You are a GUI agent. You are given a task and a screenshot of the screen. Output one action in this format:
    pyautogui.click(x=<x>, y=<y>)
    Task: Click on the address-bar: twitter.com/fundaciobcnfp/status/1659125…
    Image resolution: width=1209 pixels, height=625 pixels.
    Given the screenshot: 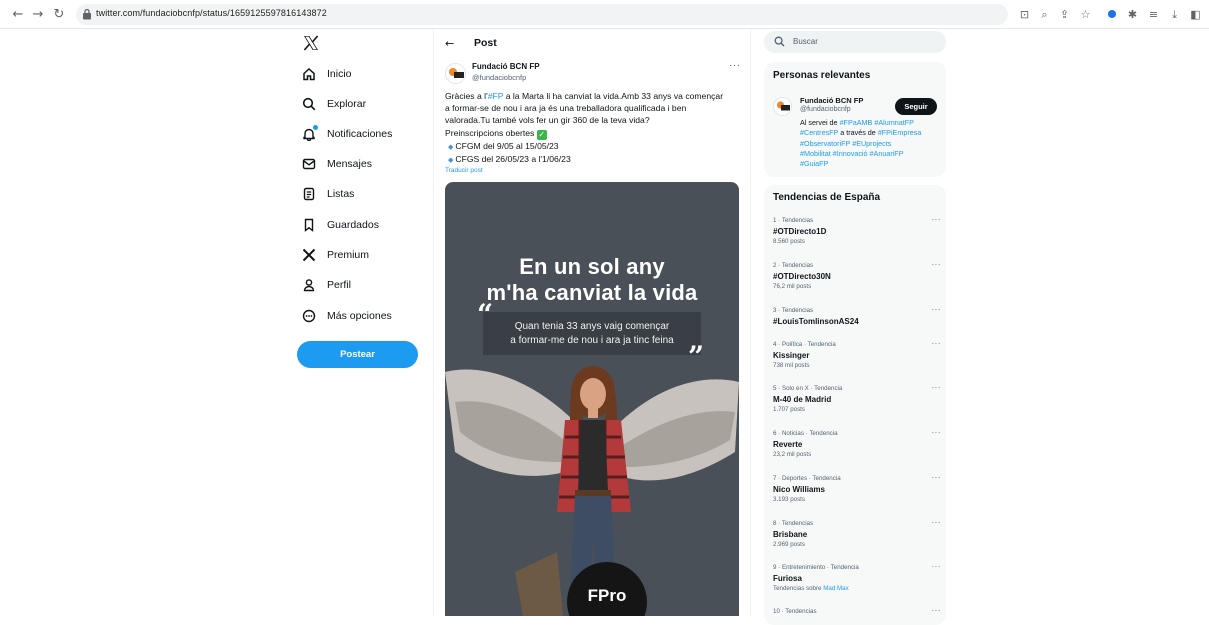 What is the action you would take?
    pyautogui.click(x=542, y=14)
    